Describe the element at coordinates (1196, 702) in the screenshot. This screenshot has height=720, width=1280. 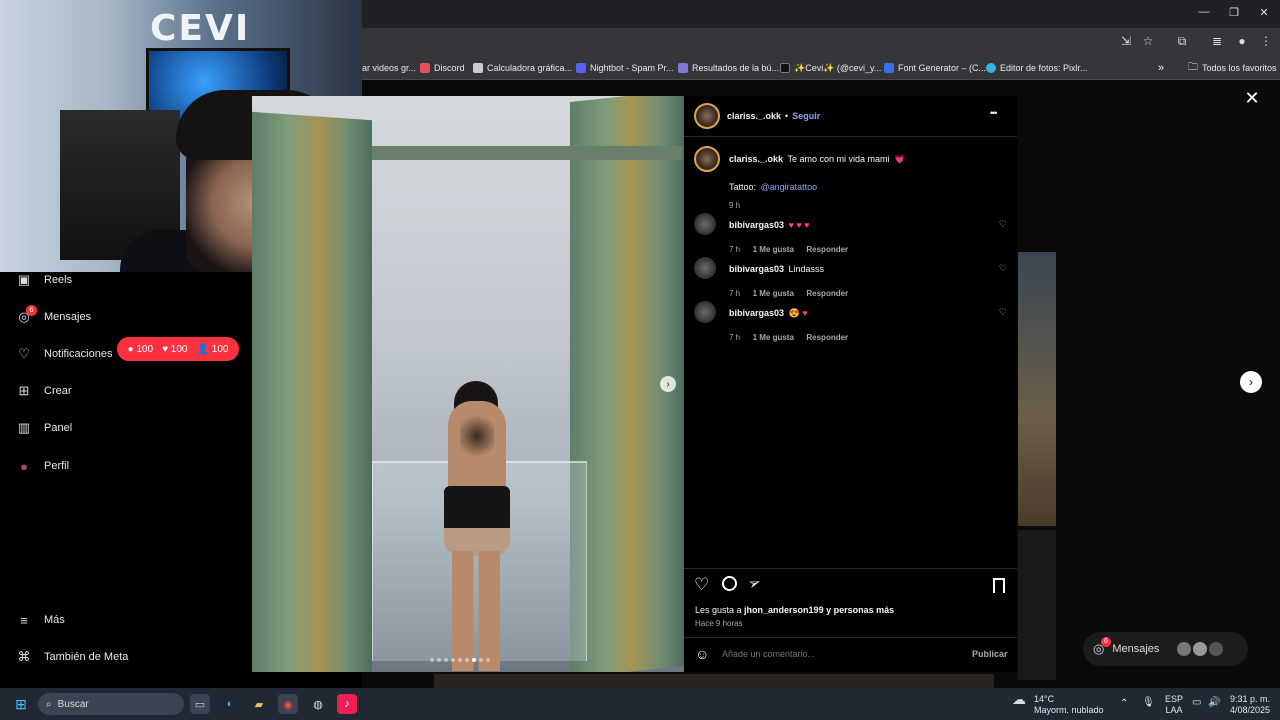
I see `network-icon: ▭` at that location.